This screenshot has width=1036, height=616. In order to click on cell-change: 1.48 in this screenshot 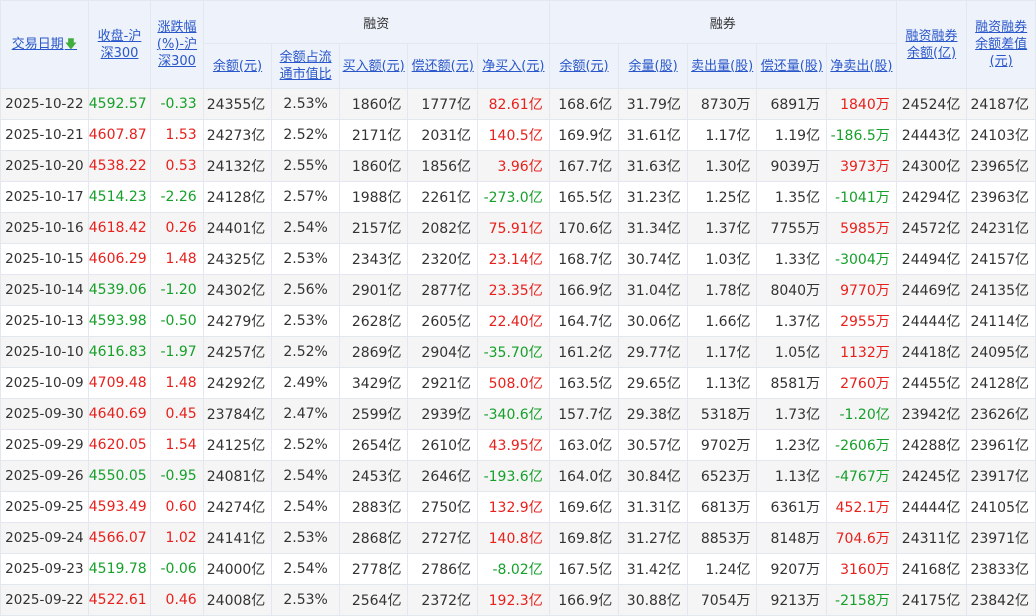, I will do `click(177, 383)`.